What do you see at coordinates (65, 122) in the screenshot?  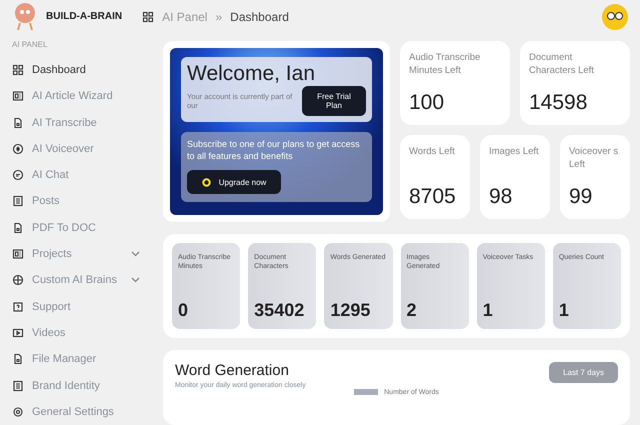 I see `sidebar-label: AI Transcribe` at bounding box center [65, 122].